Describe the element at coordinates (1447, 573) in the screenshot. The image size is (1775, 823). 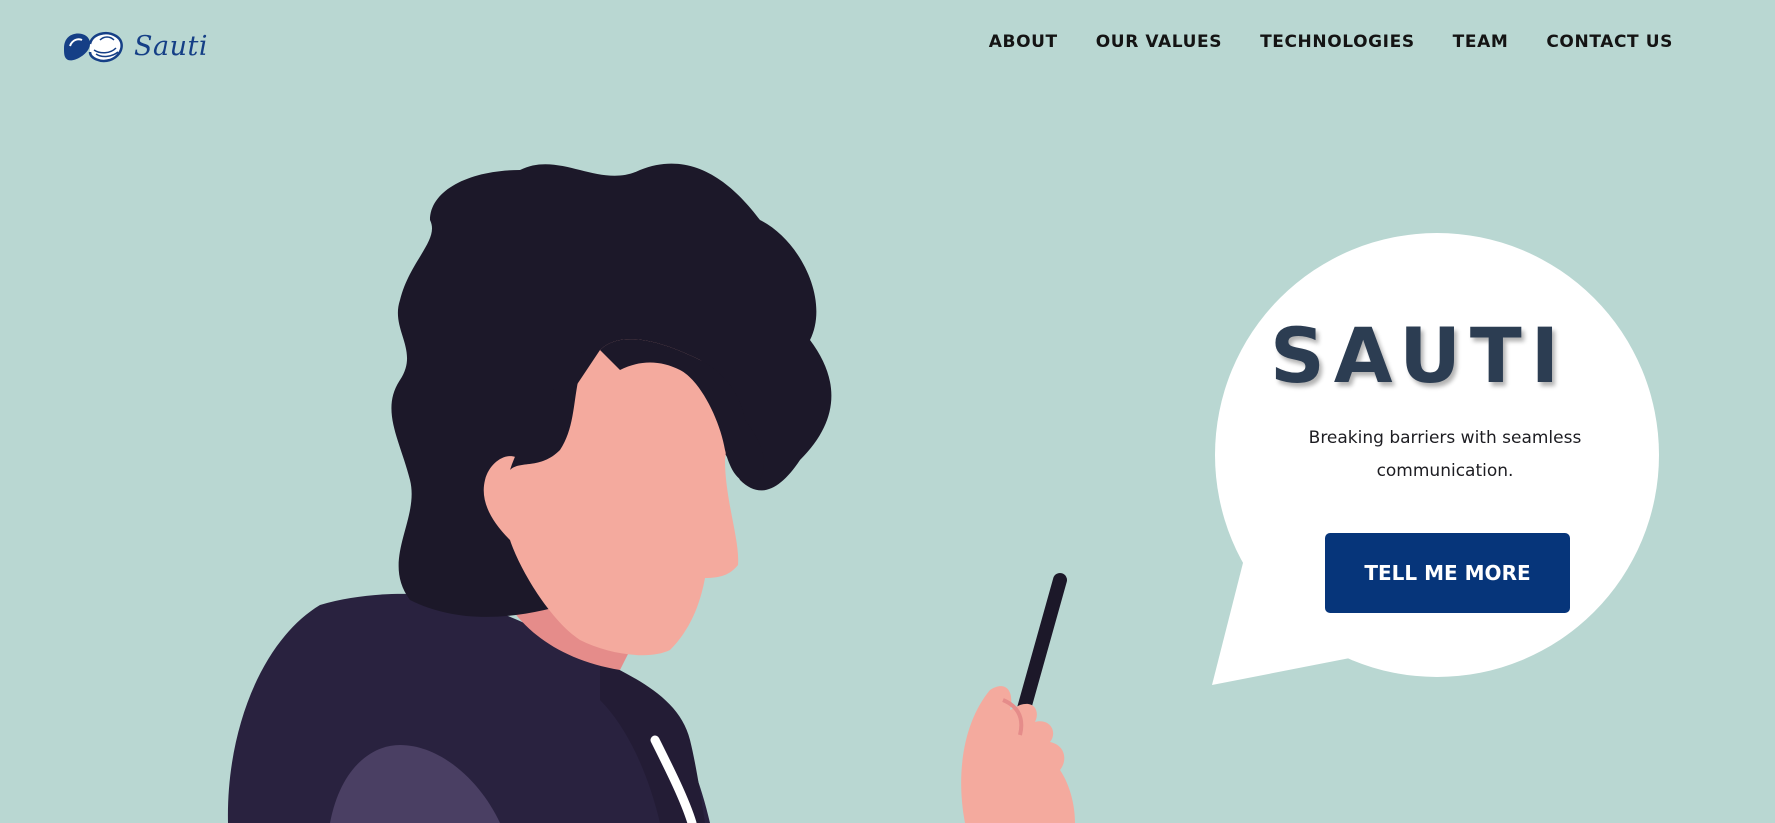
I see `tell-me-more-button: TELL ME MORE` at that location.